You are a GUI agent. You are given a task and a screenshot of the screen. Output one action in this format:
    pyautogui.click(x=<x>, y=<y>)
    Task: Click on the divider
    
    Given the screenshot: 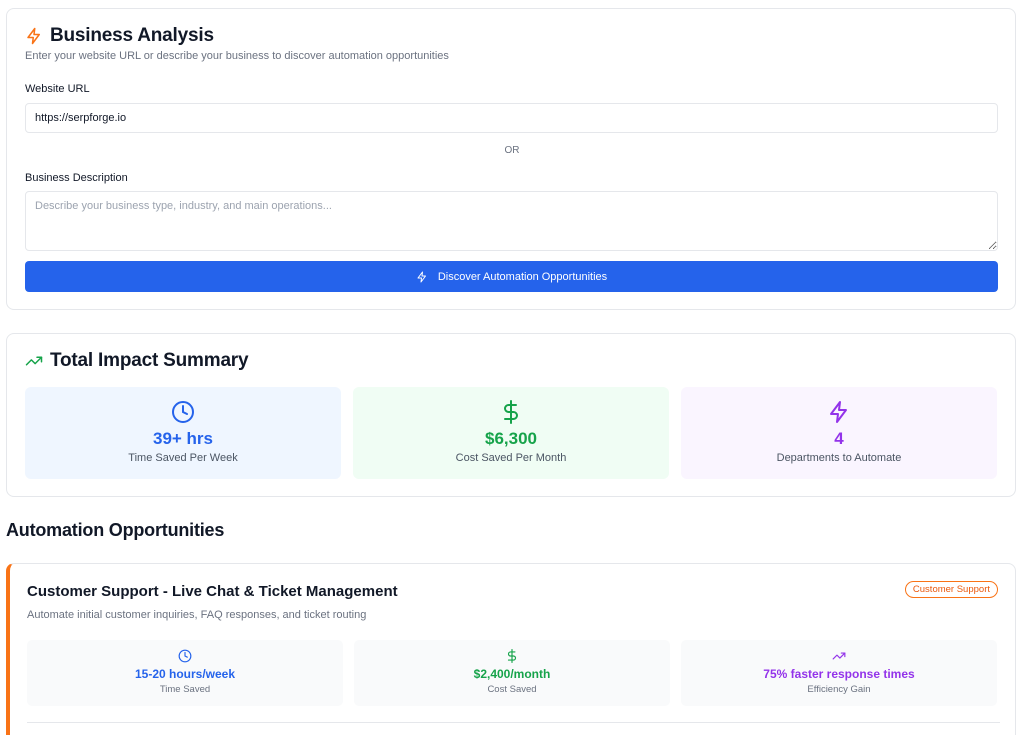 What is the action you would take?
    pyautogui.click(x=513, y=722)
    